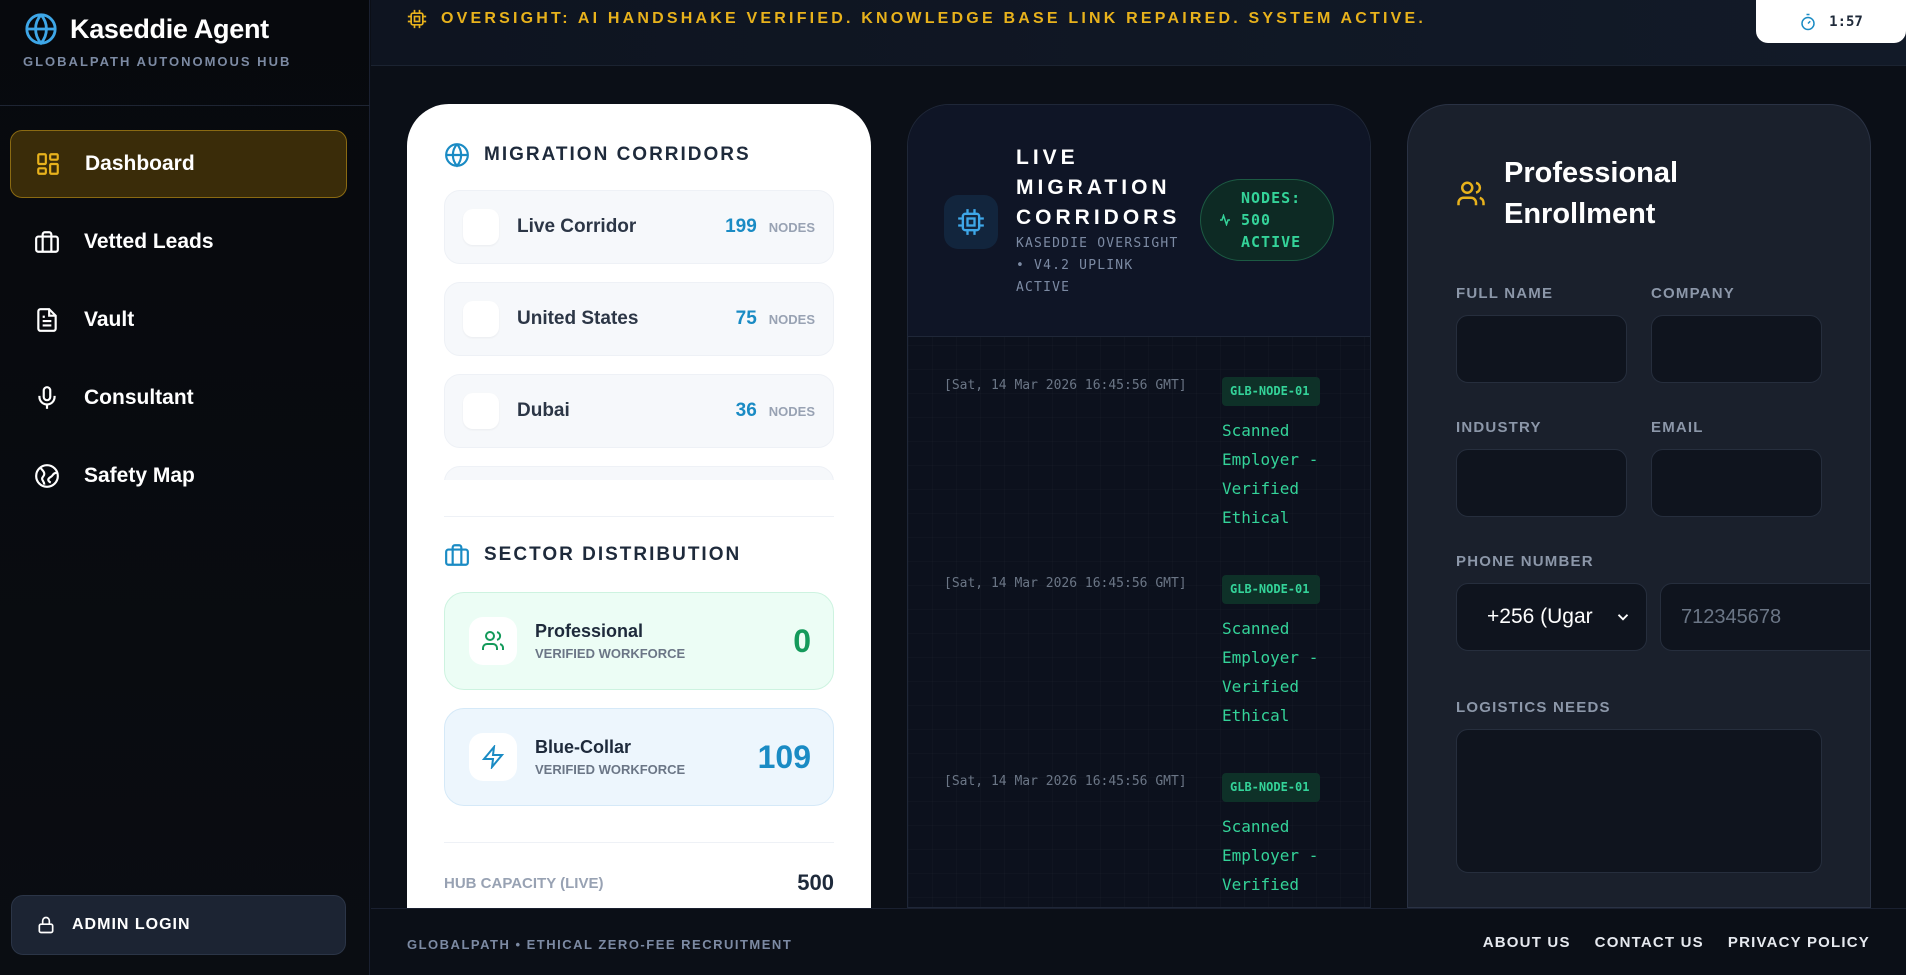 This screenshot has height=975, width=1906. Describe the element at coordinates (741, 226) in the screenshot. I see `corridor-count: 199` at that location.